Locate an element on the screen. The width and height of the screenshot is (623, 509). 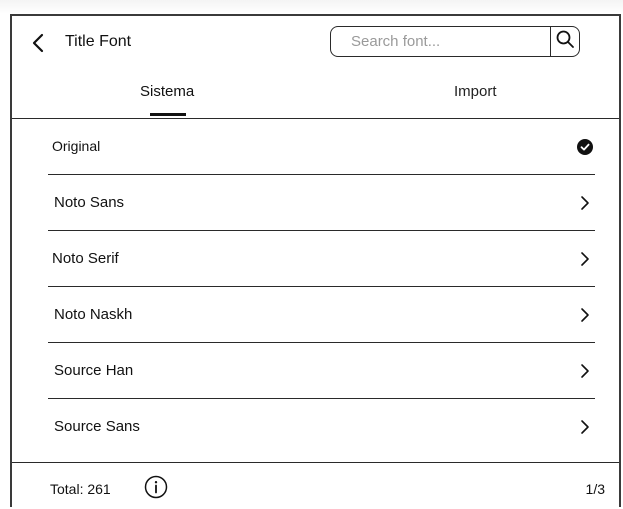
tab-sistema: Sistema is located at coordinates (167, 91).